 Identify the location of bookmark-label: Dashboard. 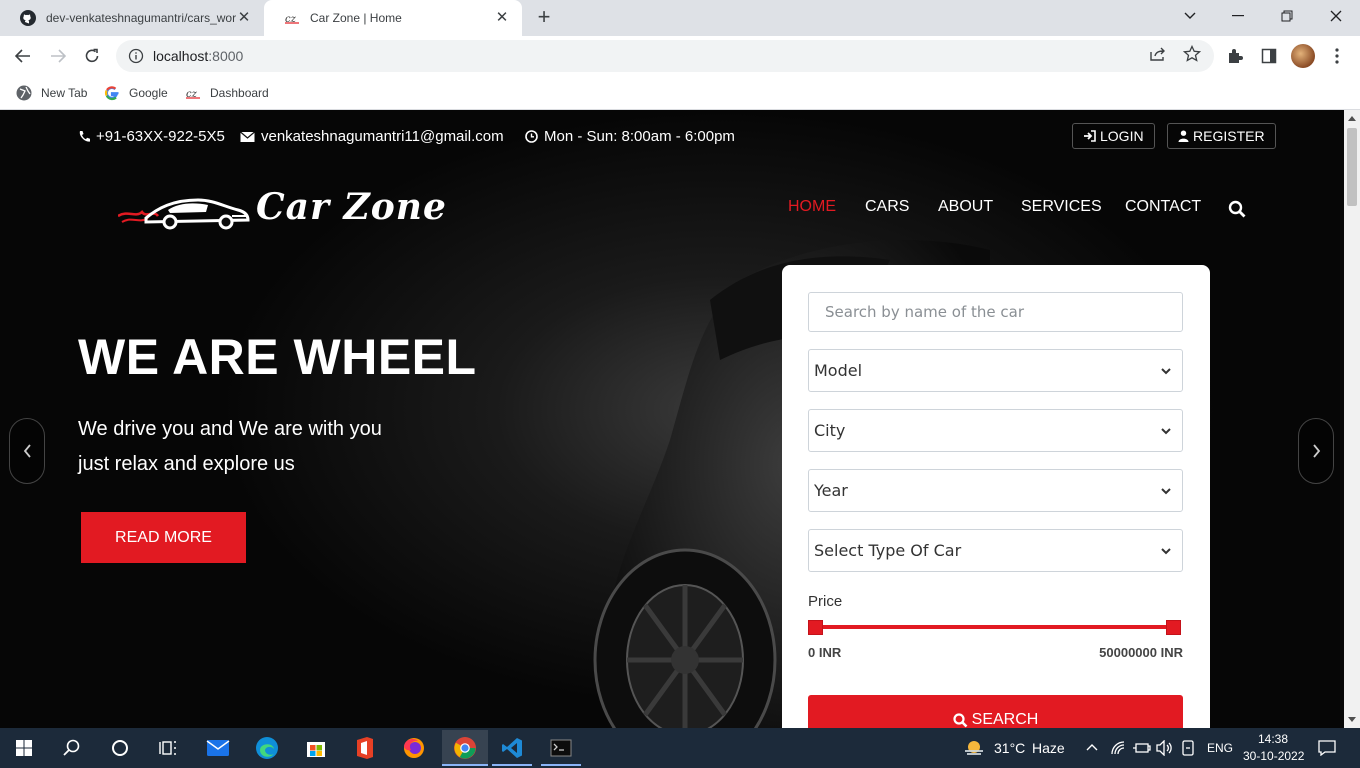
(239, 93).